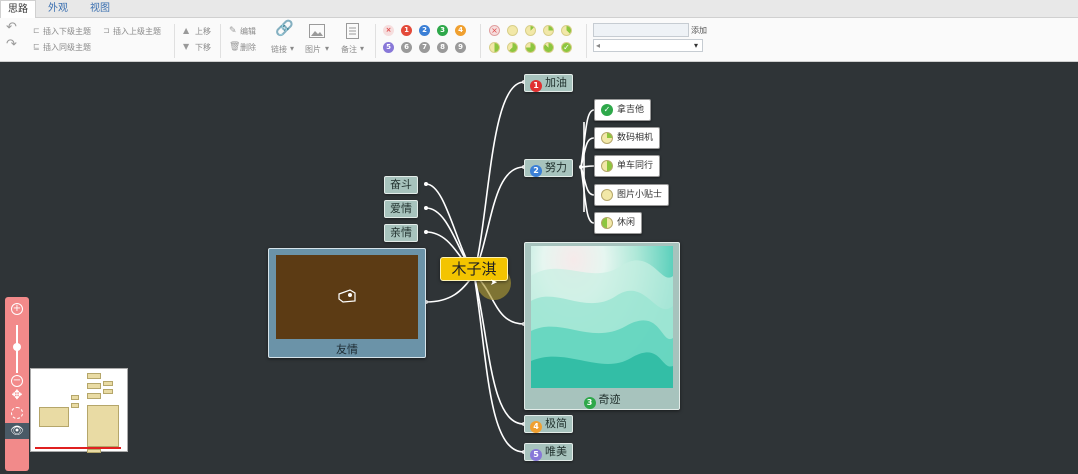 Image resolution: width=1078 pixels, height=474 pixels. Describe the element at coordinates (17, 381) in the screenshot. I see `zoom-out-icon: −` at that location.